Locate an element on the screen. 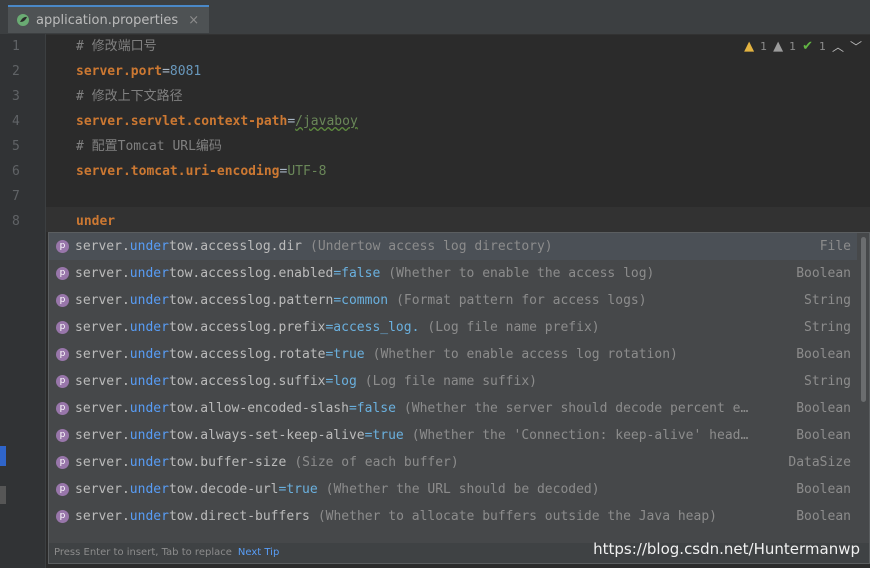 The width and height of the screenshot is (870, 568). completion-default-value: =access_log. is located at coordinates (372, 327).